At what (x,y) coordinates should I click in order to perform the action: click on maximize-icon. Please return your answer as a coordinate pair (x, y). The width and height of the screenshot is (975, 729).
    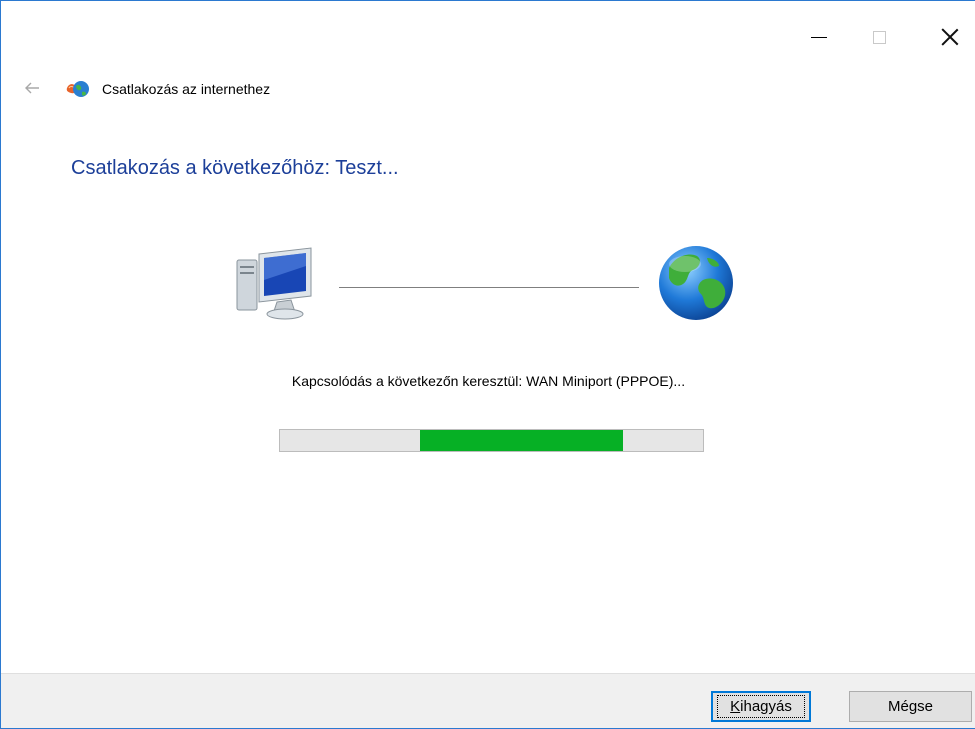
    Looking at the image, I should click on (879, 37).